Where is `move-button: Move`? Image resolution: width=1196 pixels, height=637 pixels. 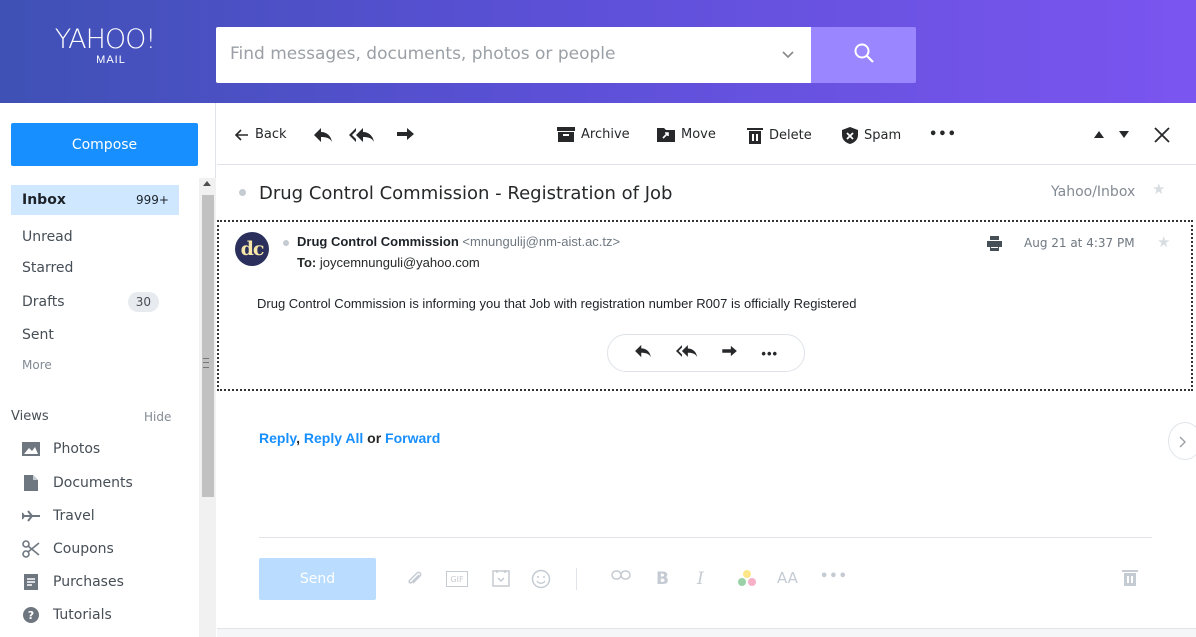
move-button: Move is located at coordinates (686, 134).